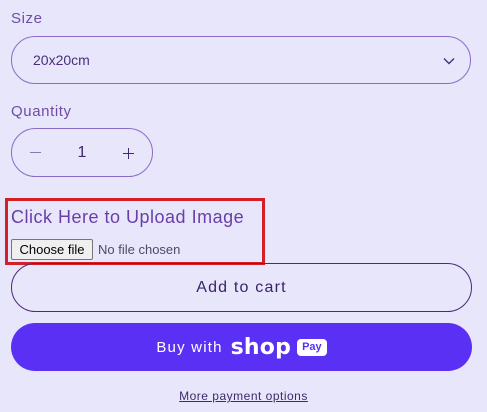 The width and height of the screenshot is (487, 412). I want to click on minus-icon, so click(35, 152).